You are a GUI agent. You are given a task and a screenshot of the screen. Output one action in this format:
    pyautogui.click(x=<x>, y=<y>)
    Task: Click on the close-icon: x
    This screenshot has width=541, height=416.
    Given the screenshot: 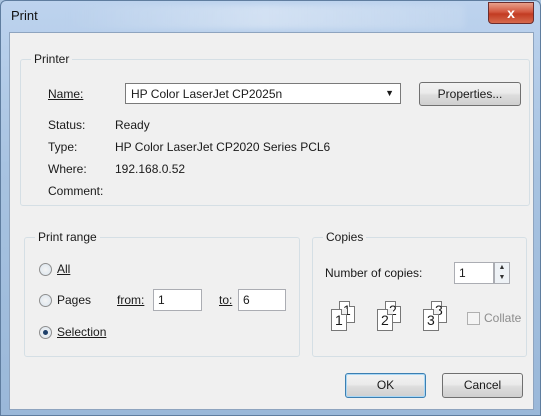 What is the action you would take?
    pyautogui.click(x=511, y=13)
    